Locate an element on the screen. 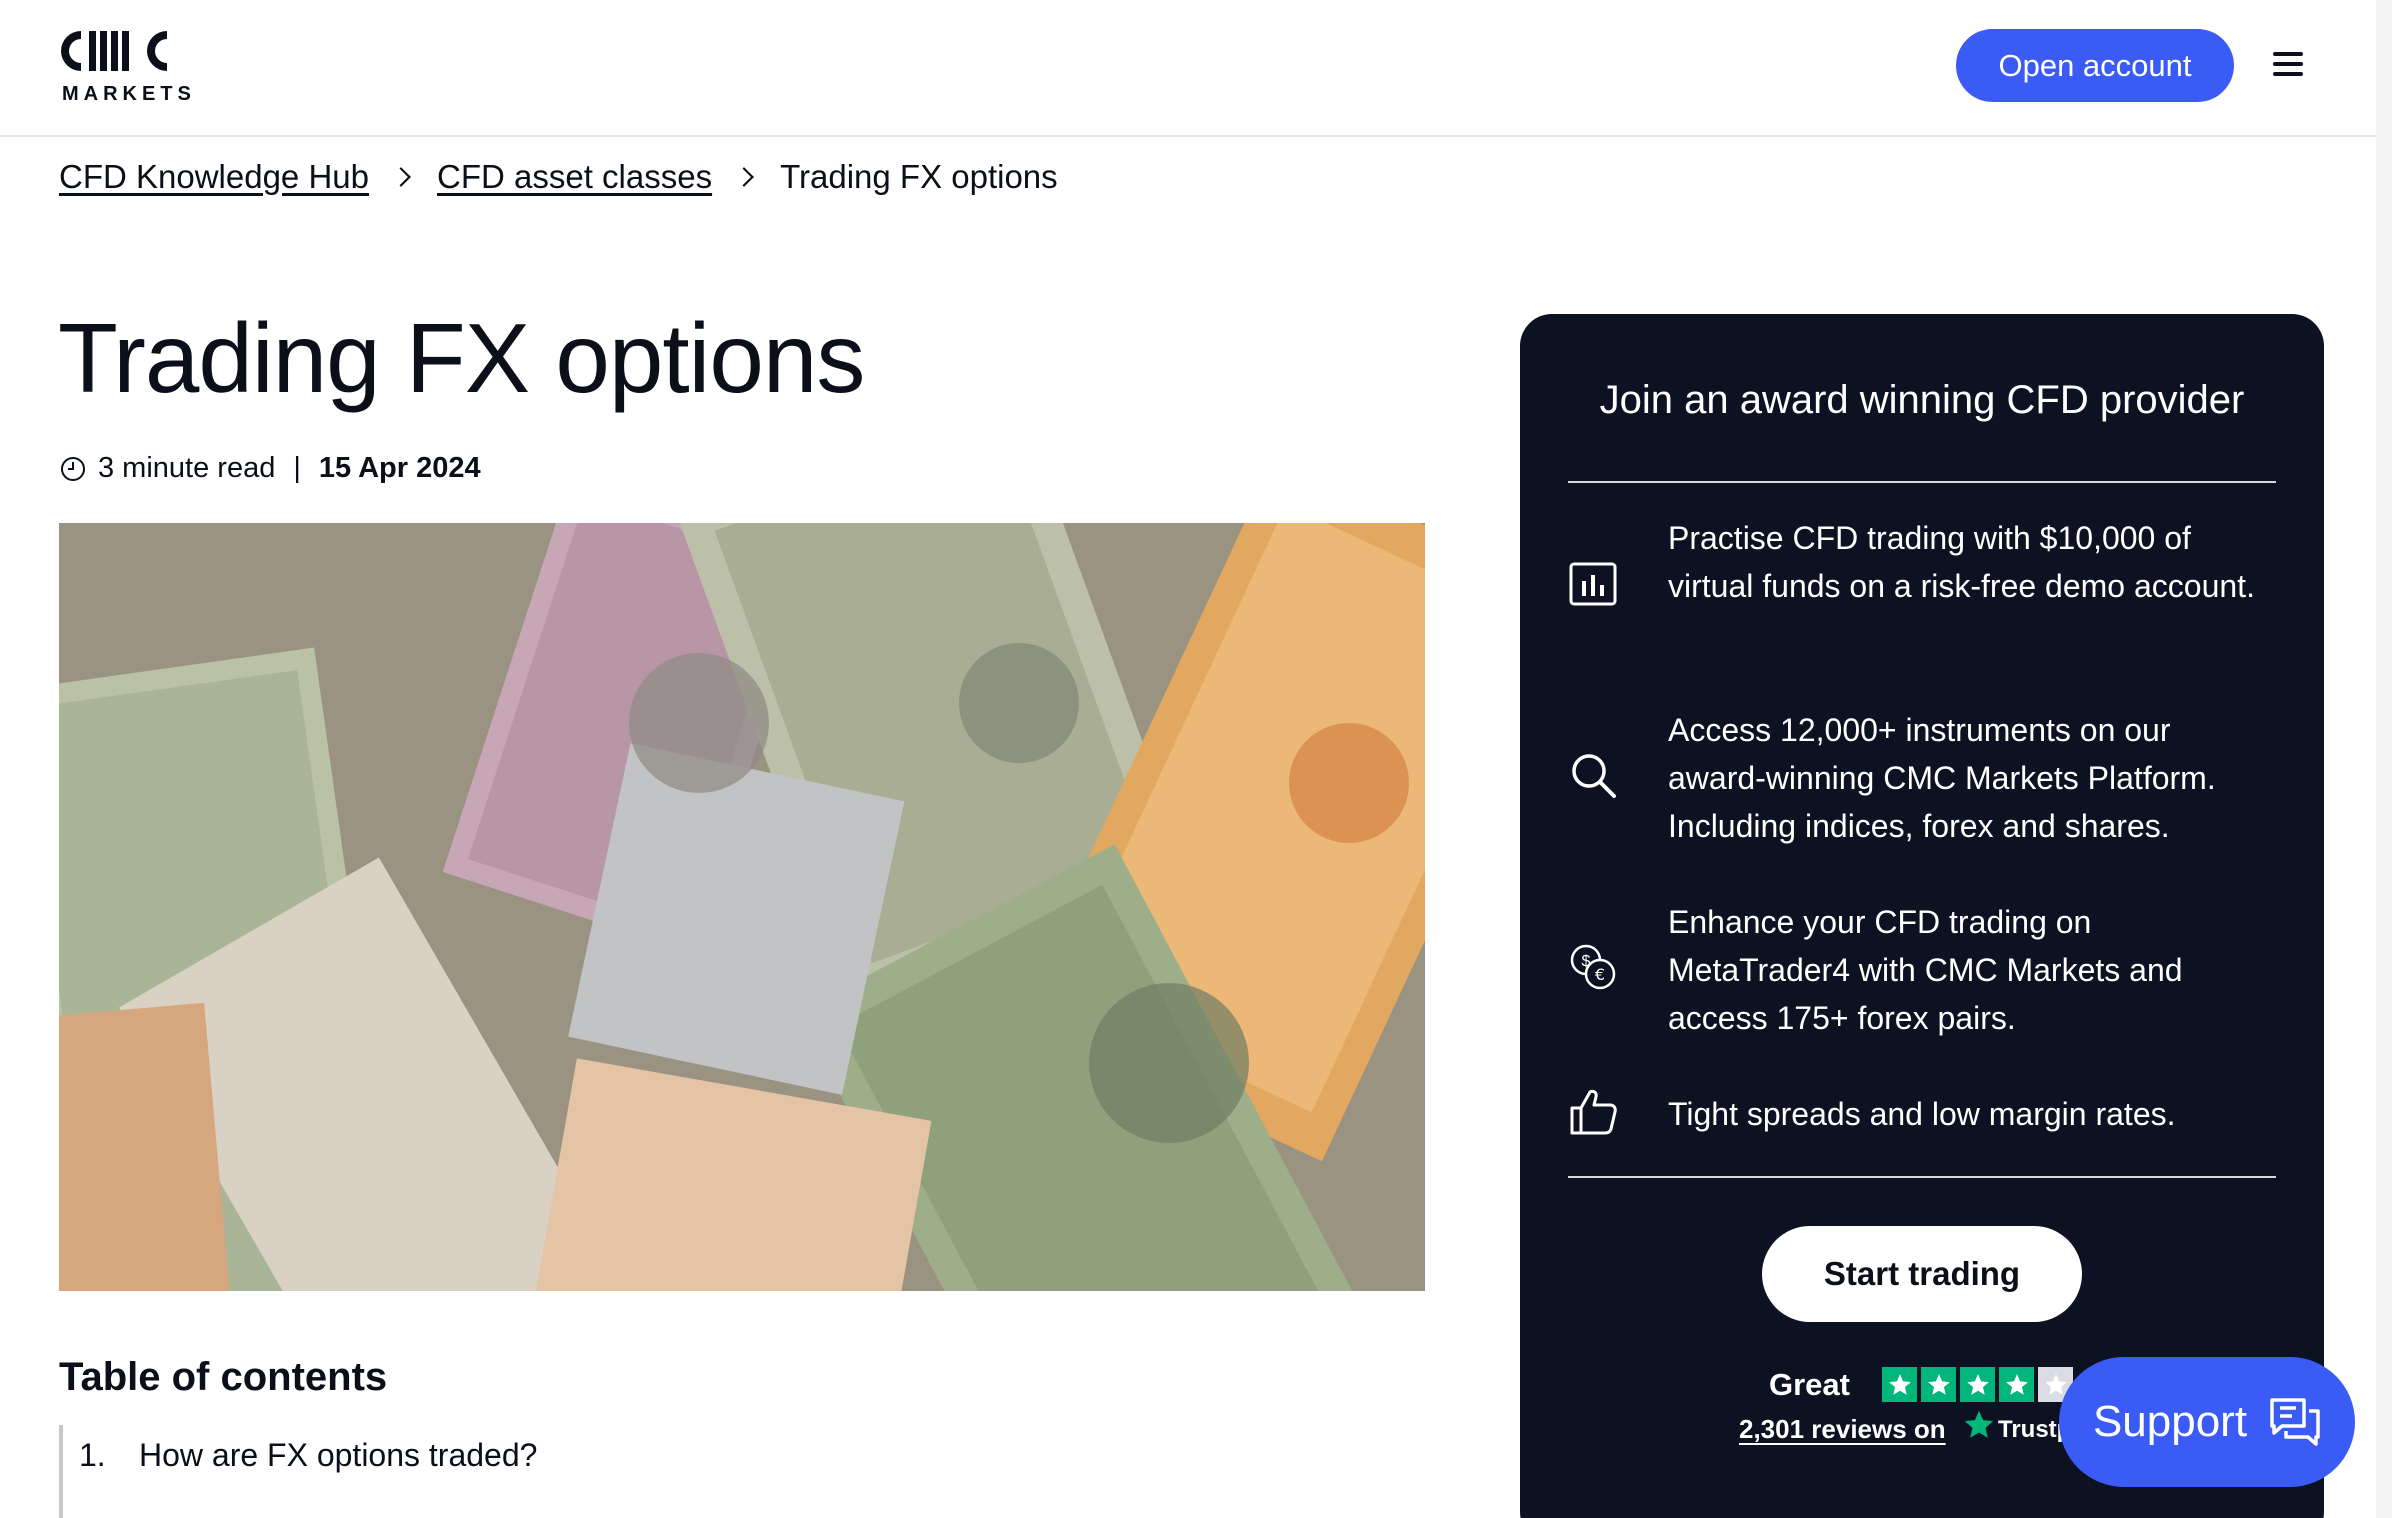 The image size is (2392, 1518). publish-date: 15 Apr 2024 is located at coordinates (399, 468).